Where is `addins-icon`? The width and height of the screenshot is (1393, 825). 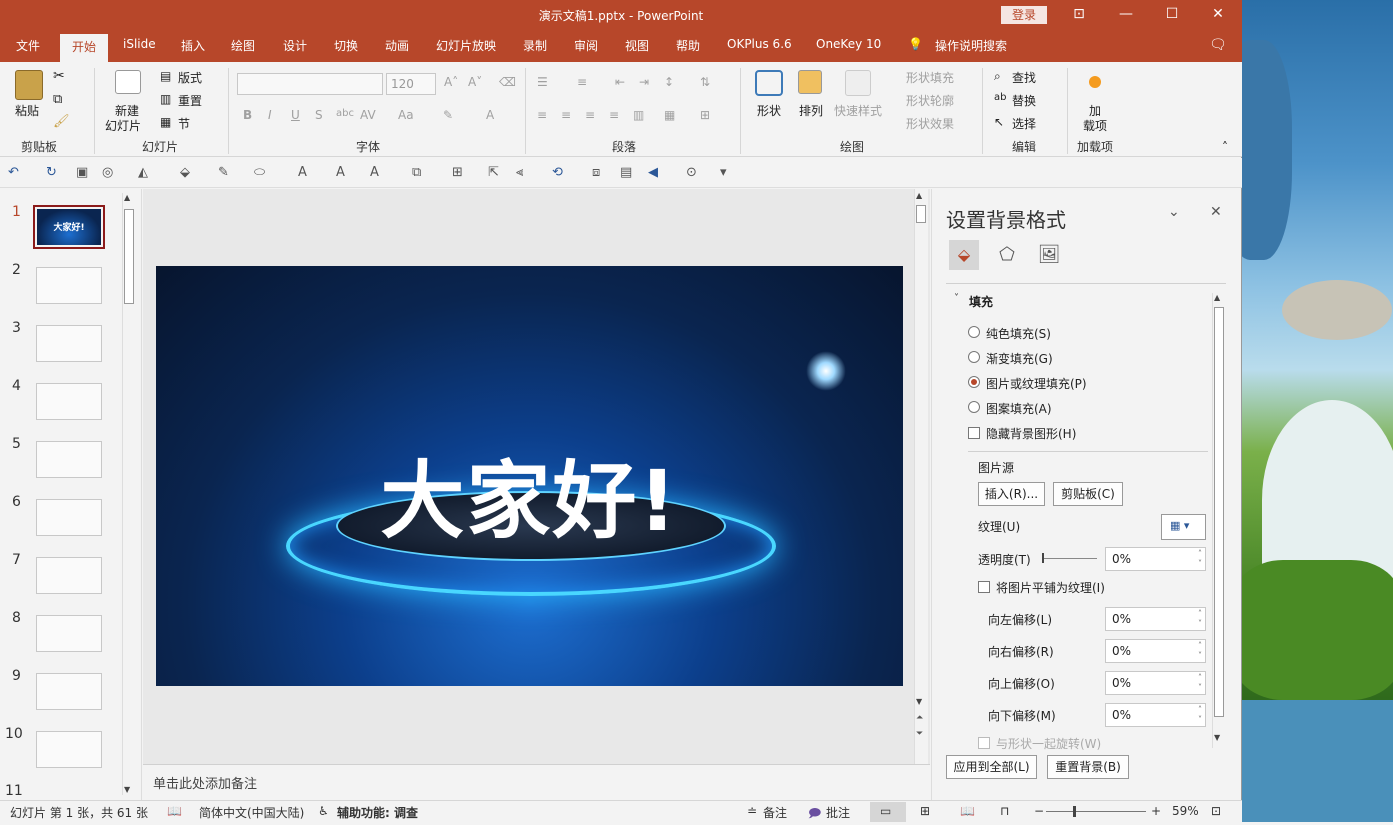 addins-icon is located at coordinates (1095, 82).